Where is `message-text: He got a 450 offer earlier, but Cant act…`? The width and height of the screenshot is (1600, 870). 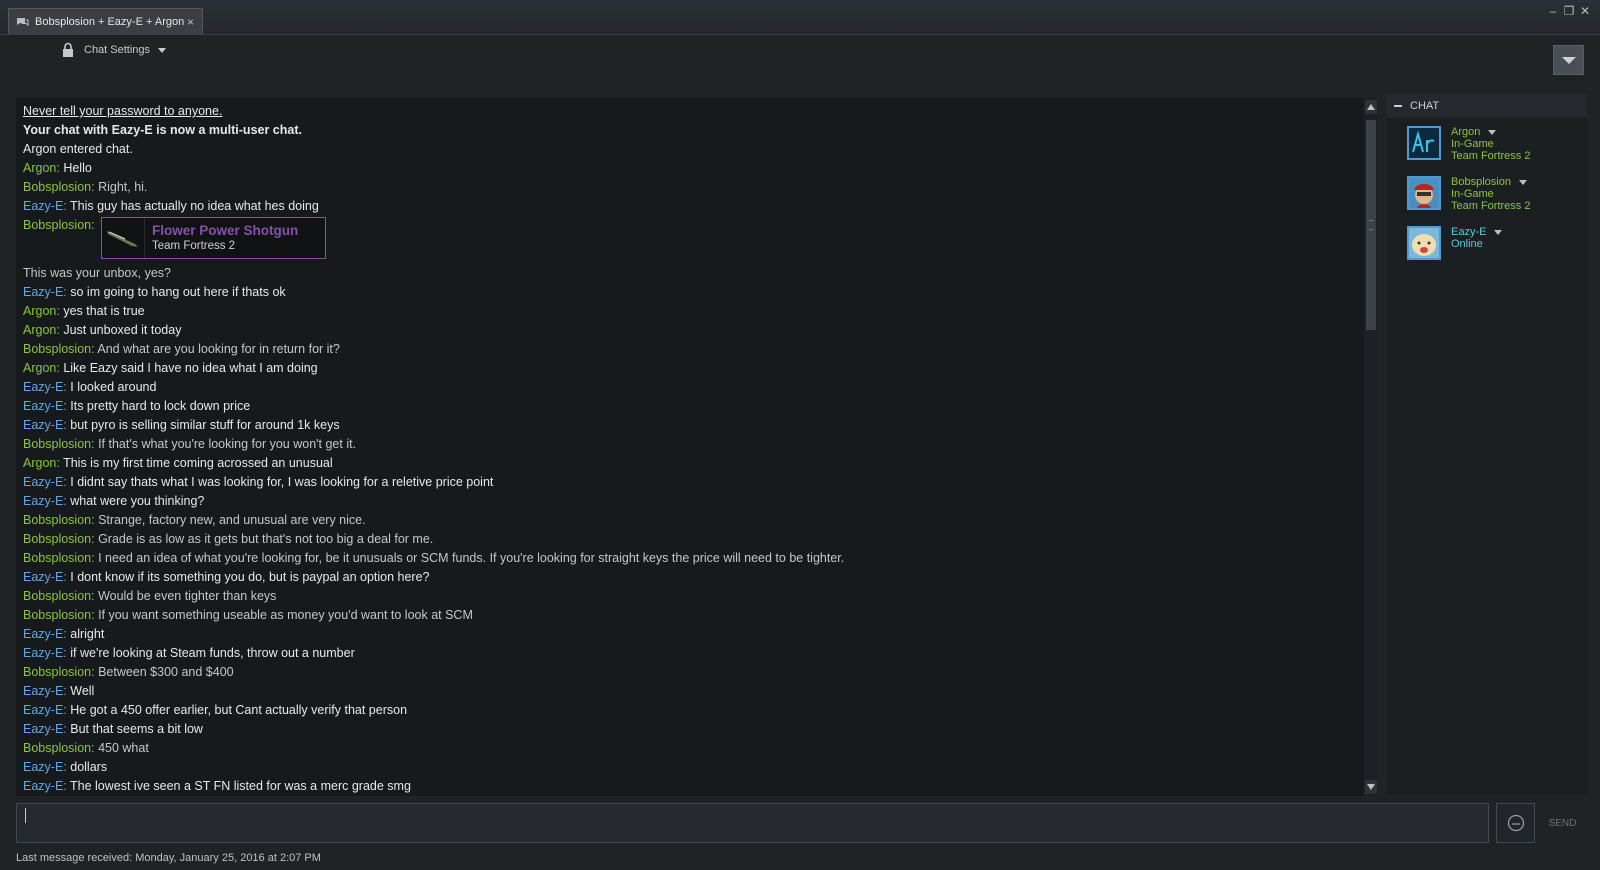
message-text: He got a 450 offer earlier, but Cant act… is located at coordinates (239, 710).